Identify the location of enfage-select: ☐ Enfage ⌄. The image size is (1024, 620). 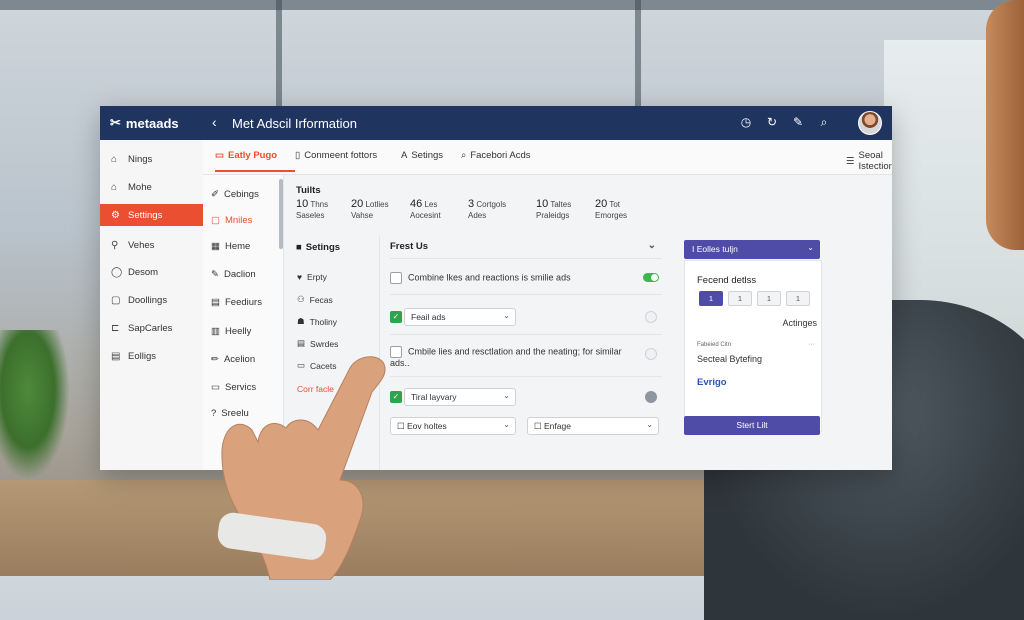
(593, 426).